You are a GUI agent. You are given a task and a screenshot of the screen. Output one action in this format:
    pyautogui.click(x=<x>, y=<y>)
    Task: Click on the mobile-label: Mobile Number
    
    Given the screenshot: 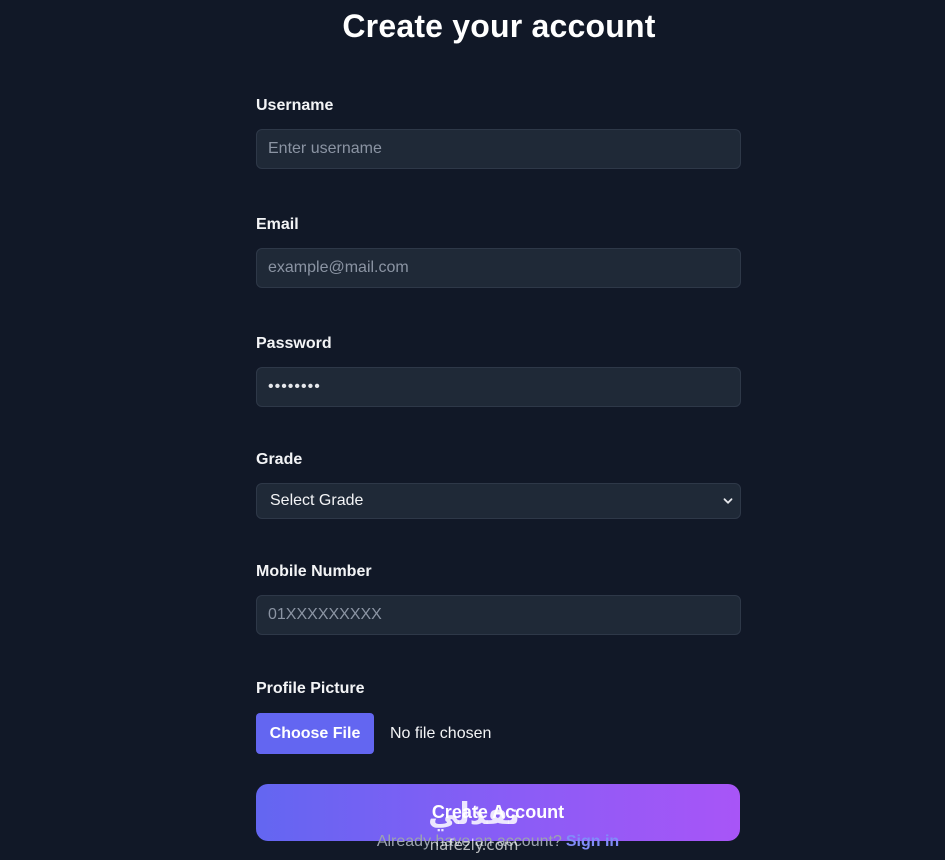 What is the action you would take?
    pyautogui.click(x=314, y=571)
    